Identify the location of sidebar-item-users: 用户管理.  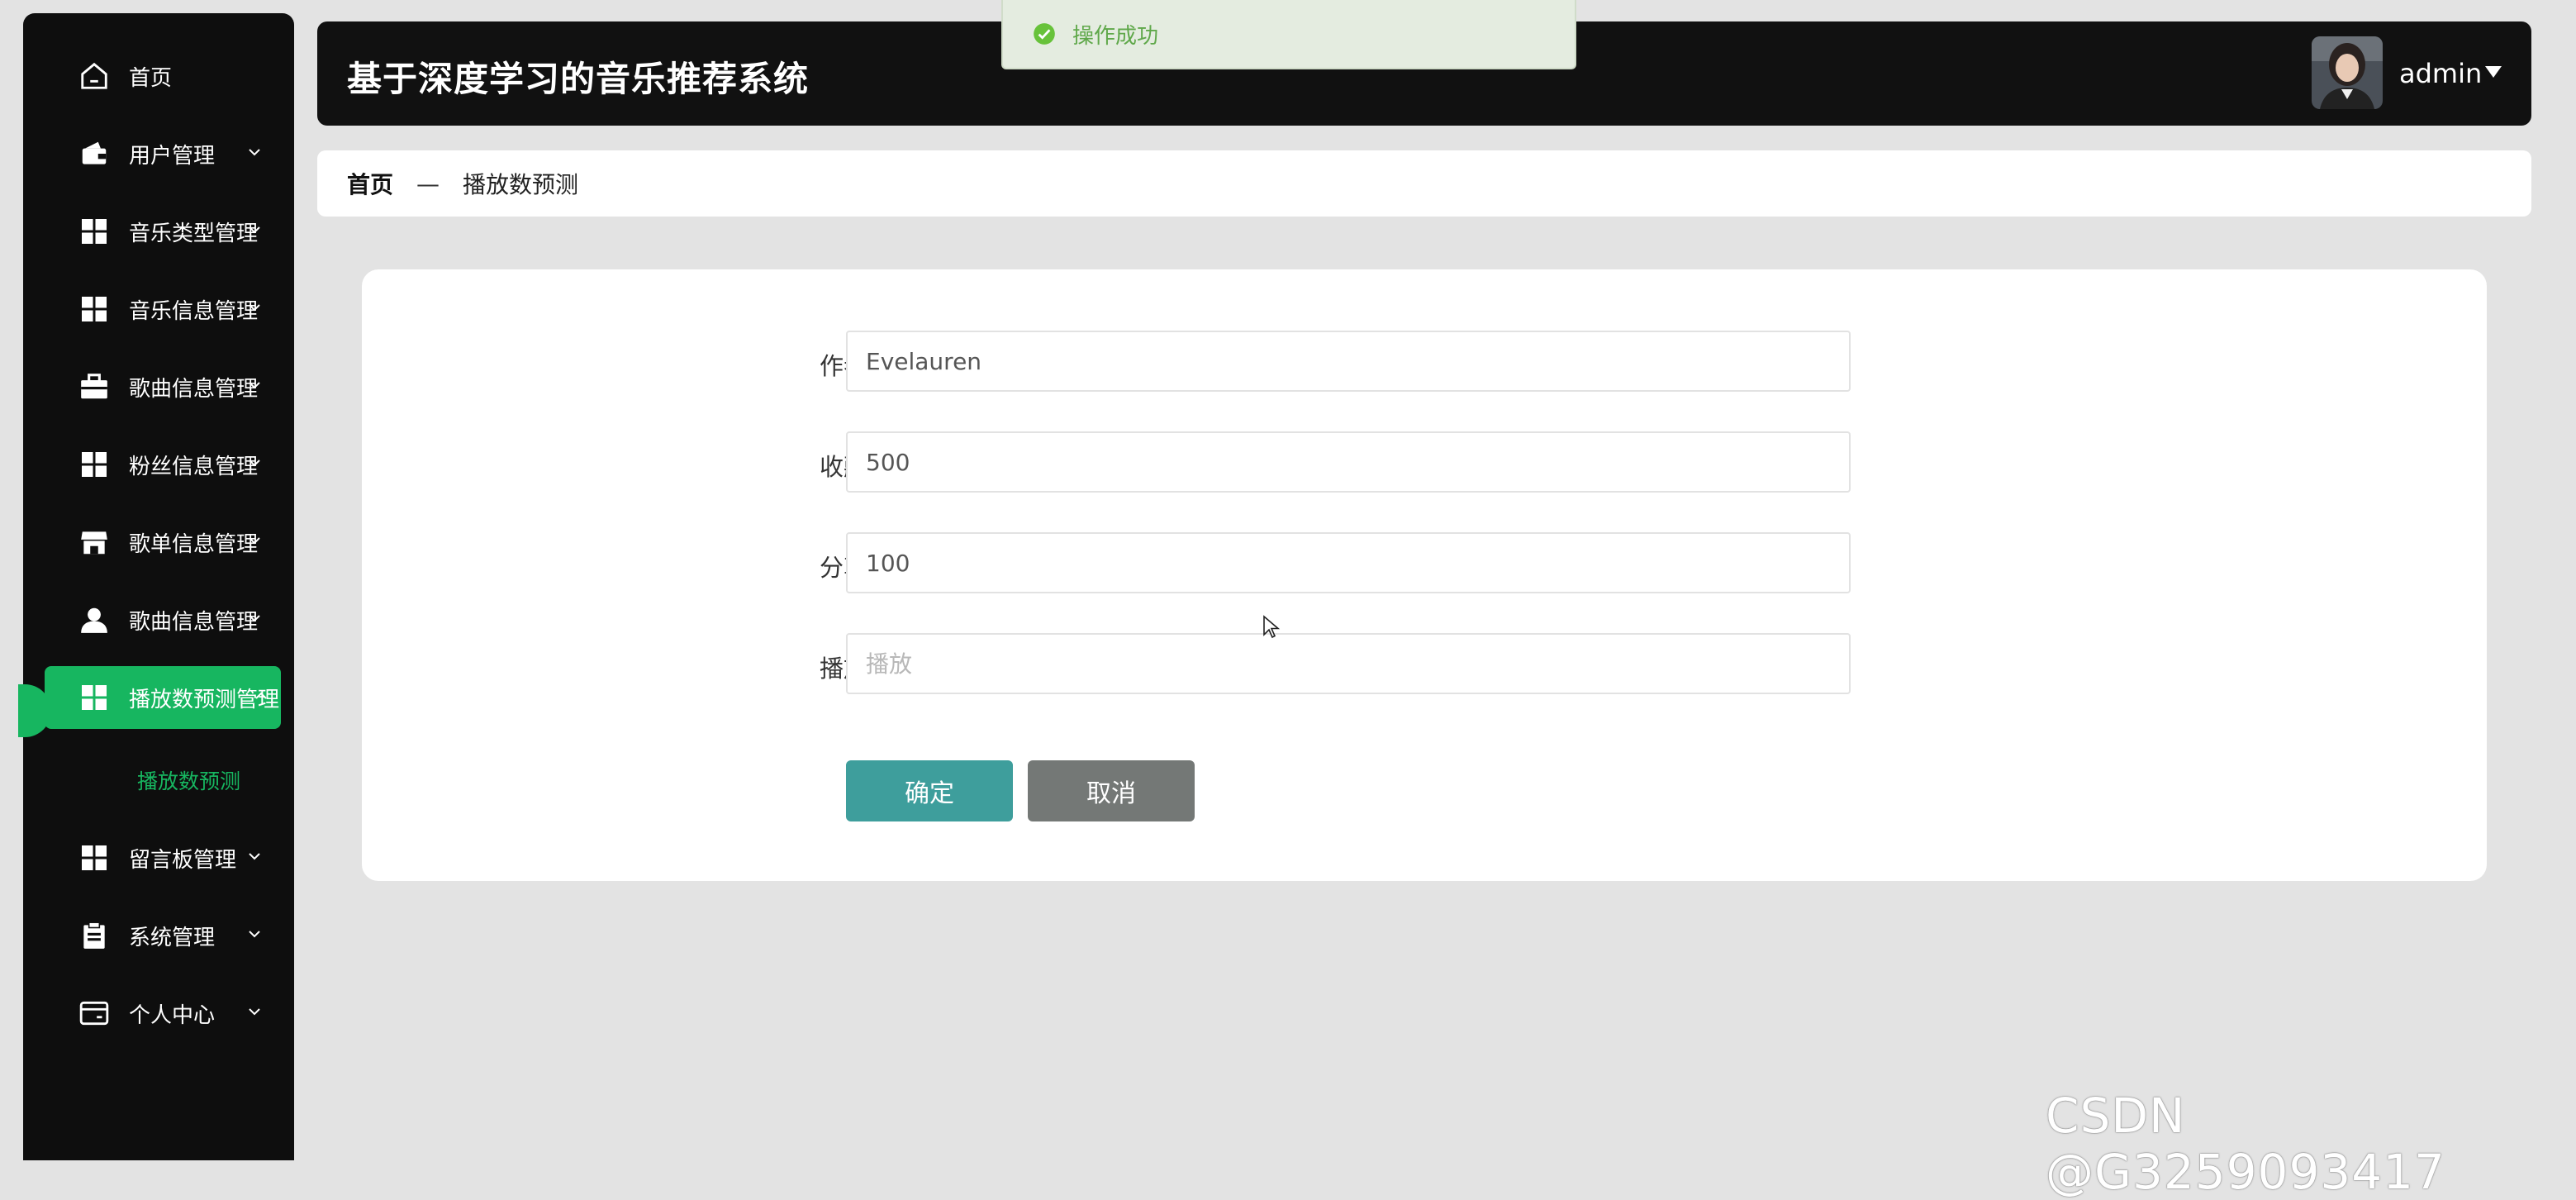
(163, 153).